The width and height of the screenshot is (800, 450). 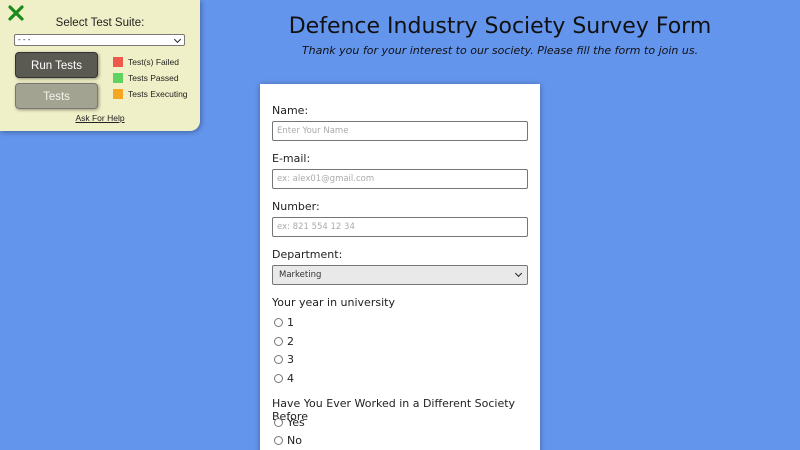 What do you see at coordinates (118, 62) in the screenshot?
I see `legend-failed-swatch` at bounding box center [118, 62].